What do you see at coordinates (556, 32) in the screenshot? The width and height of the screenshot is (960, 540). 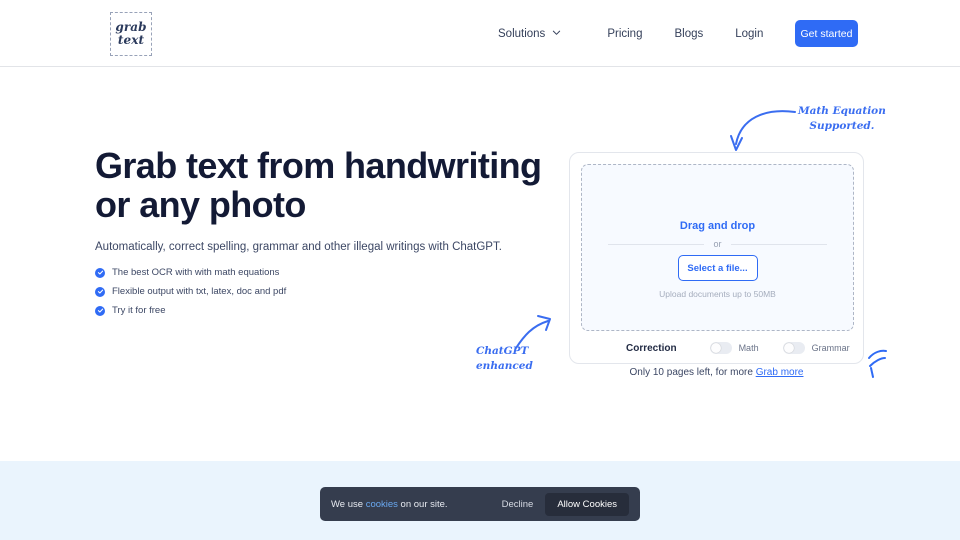 I see `chevron-down-icon` at bounding box center [556, 32].